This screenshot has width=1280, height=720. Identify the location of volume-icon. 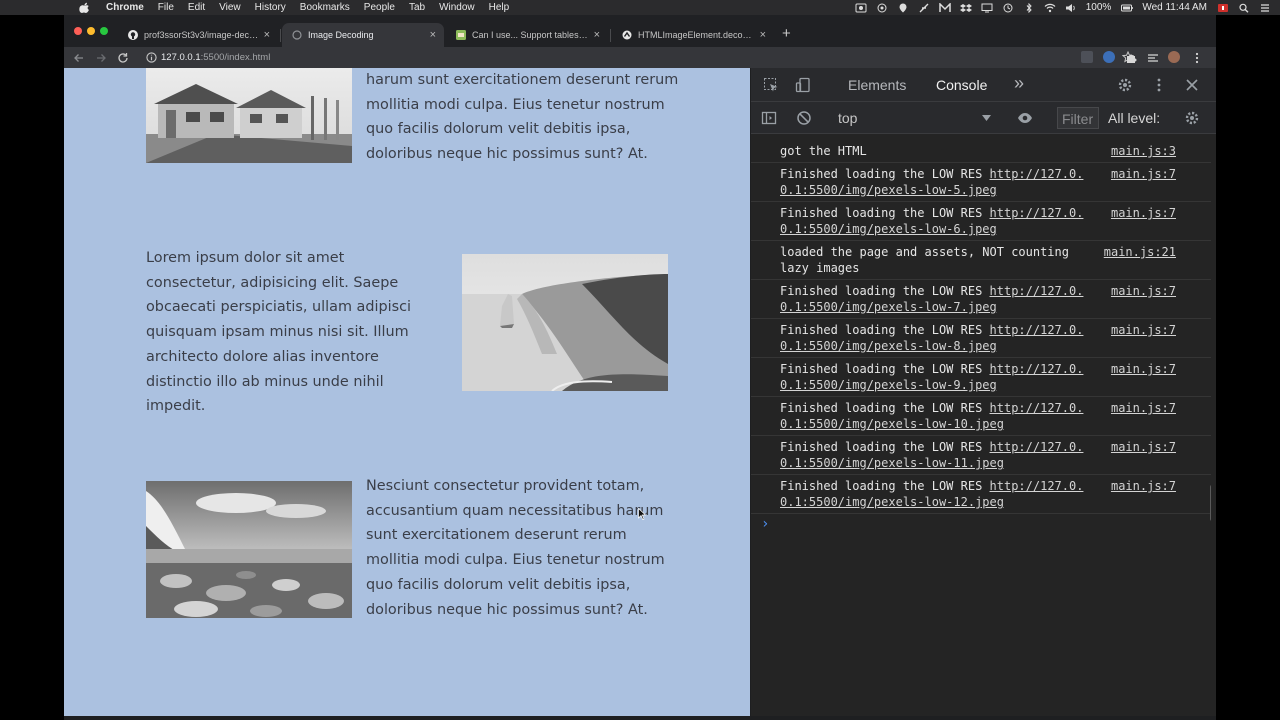
(1071, 8).